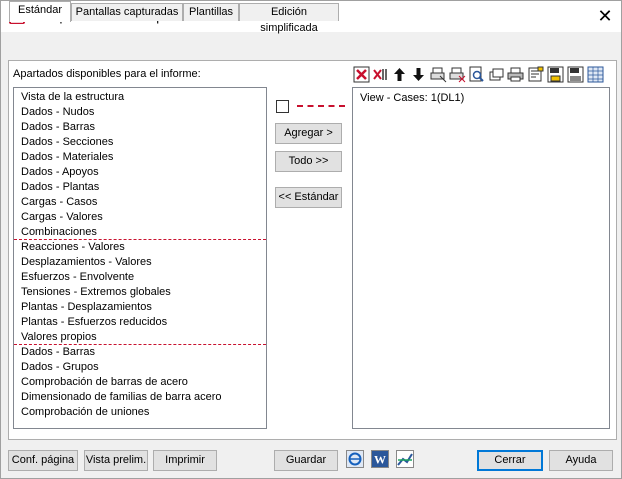  Describe the element at coordinates (555, 74) in the screenshot. I see `template-save-icon` at that location.